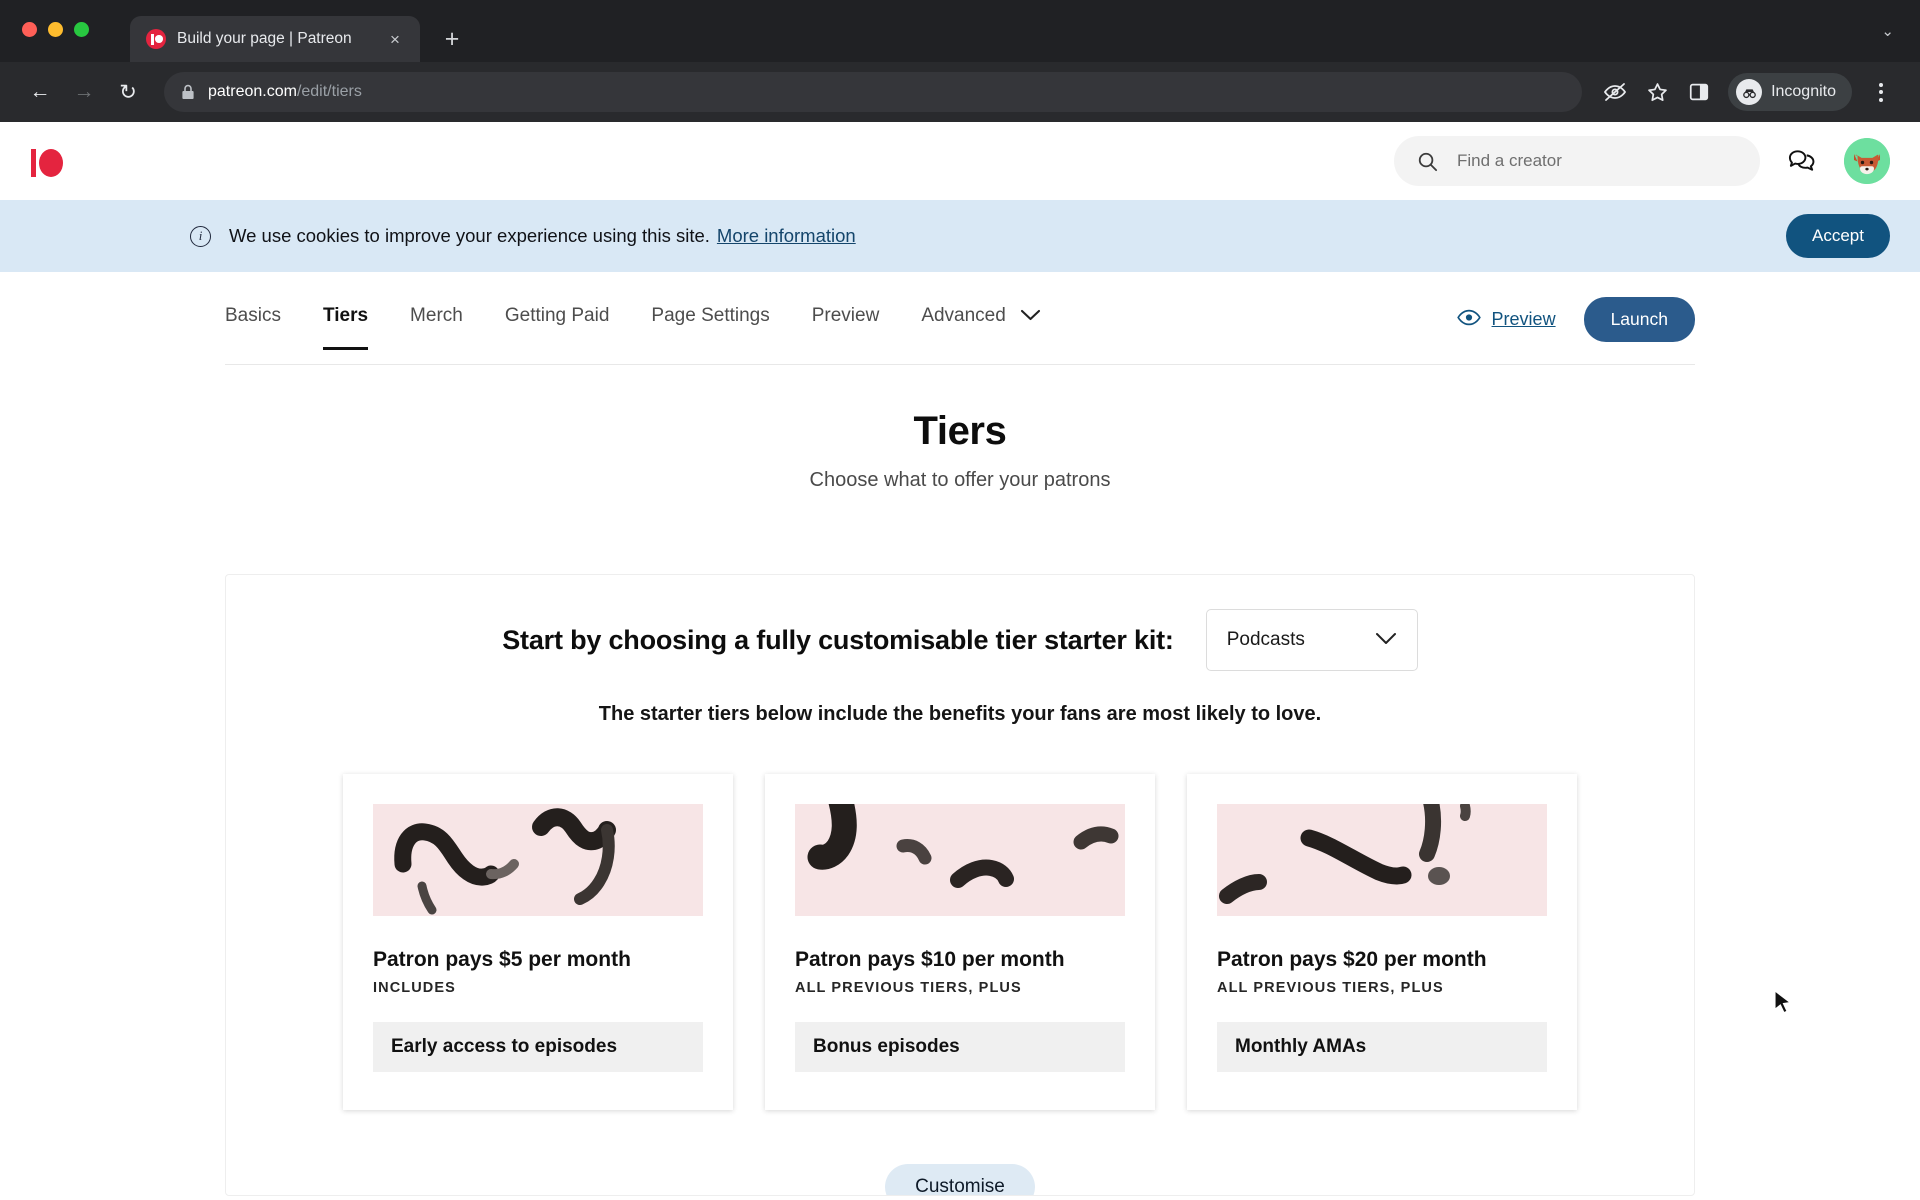  Describe the element at coordinates (557, 327) in the screenshot. I see `tab-getting-paid: Getting Paid` at that location.